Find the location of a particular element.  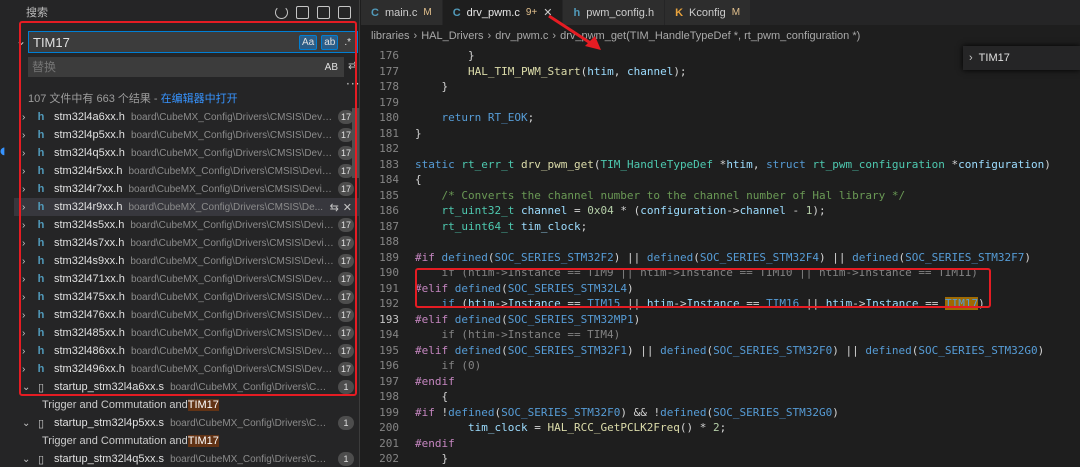

code-line: 201 #endif is located at coordinates (720, 444).